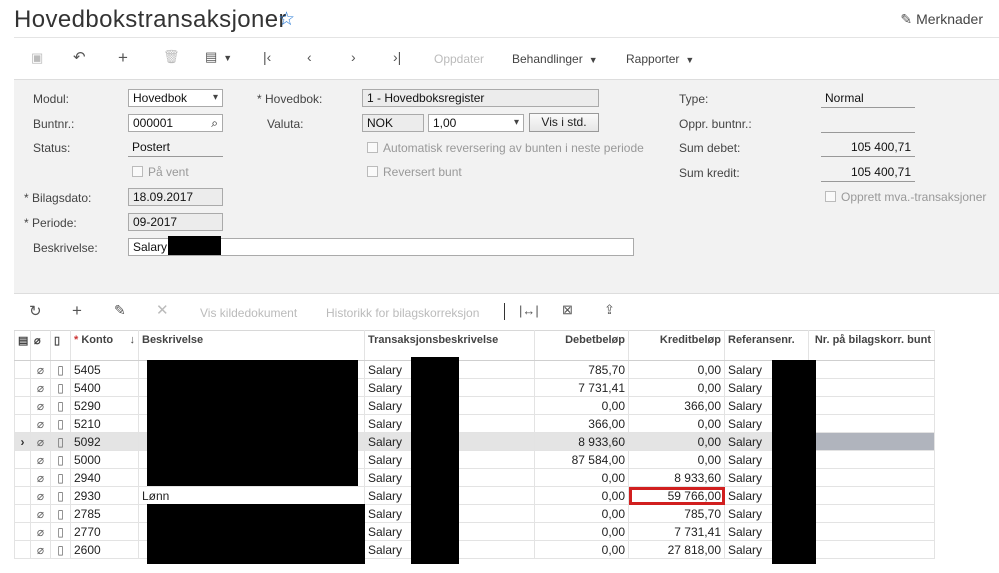 This screenshot has width=999, height=573. Describe the element at coordinates (104, 345) in the screenshot. I see `column-account: * Konto ↓` at that location.